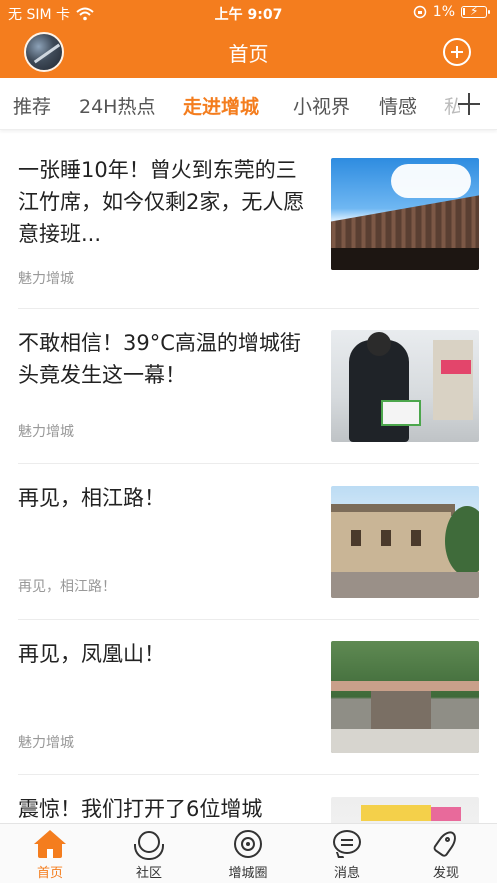  What do you see at coordinates (248, 873) in the screenshot?
I see `bottom-tab-label: 增城圈` at bounding box center [248, 873].